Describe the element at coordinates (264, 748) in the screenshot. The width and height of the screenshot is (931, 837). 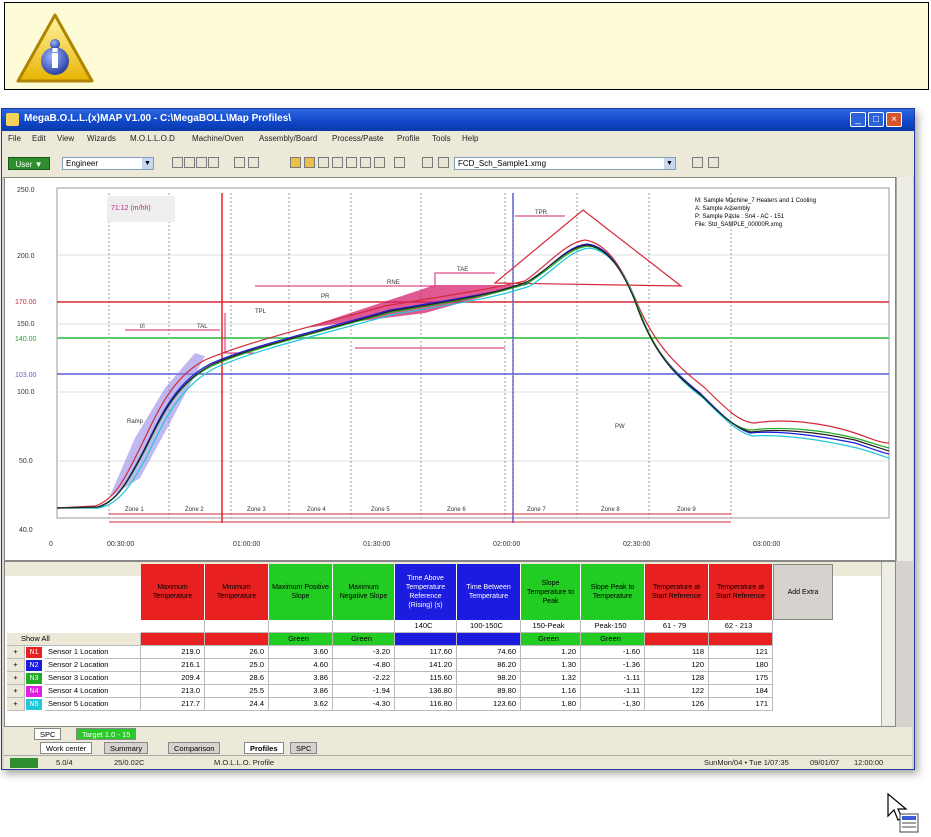
I see `tab-profiles: Profiles` at that location.